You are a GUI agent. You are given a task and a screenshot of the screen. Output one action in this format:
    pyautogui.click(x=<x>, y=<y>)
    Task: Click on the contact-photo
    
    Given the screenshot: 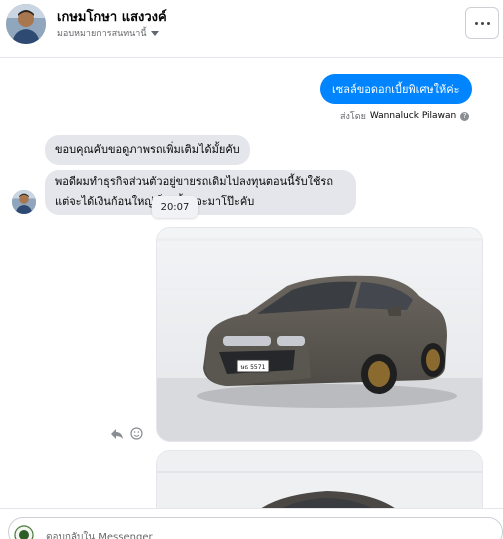 What is the action you would take?
    pyautogui.click(x=26, y=24)
    